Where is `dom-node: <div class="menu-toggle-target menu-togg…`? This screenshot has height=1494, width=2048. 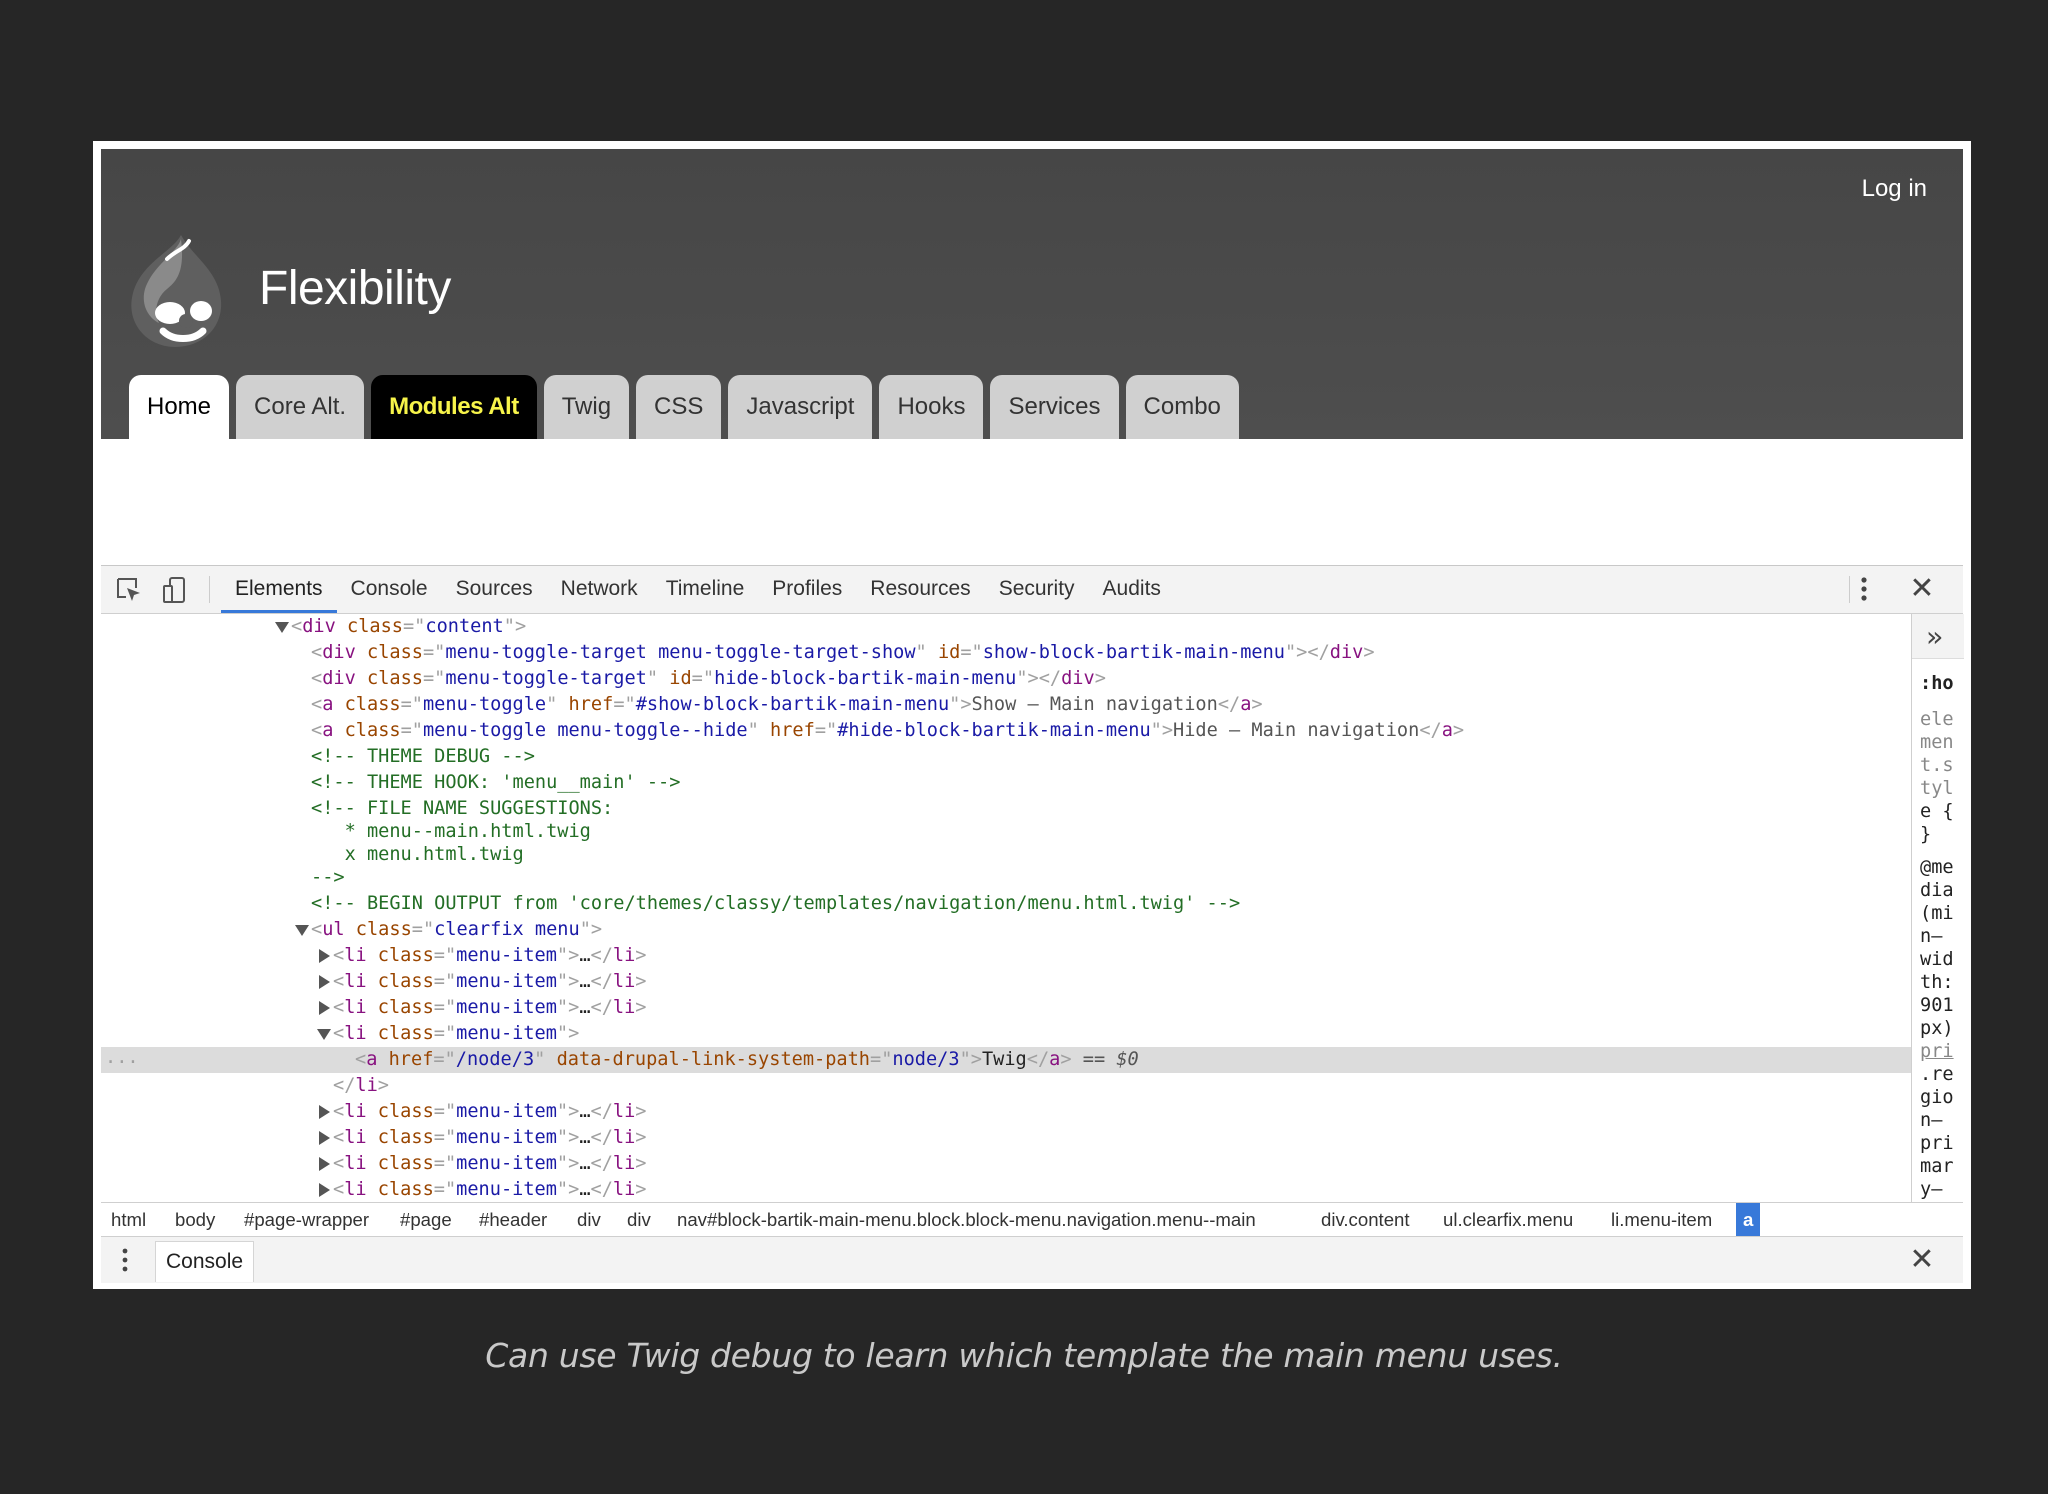
dom-node: <div class="menu-toggle-target menu-togg… is located at coordinates (843, 653).